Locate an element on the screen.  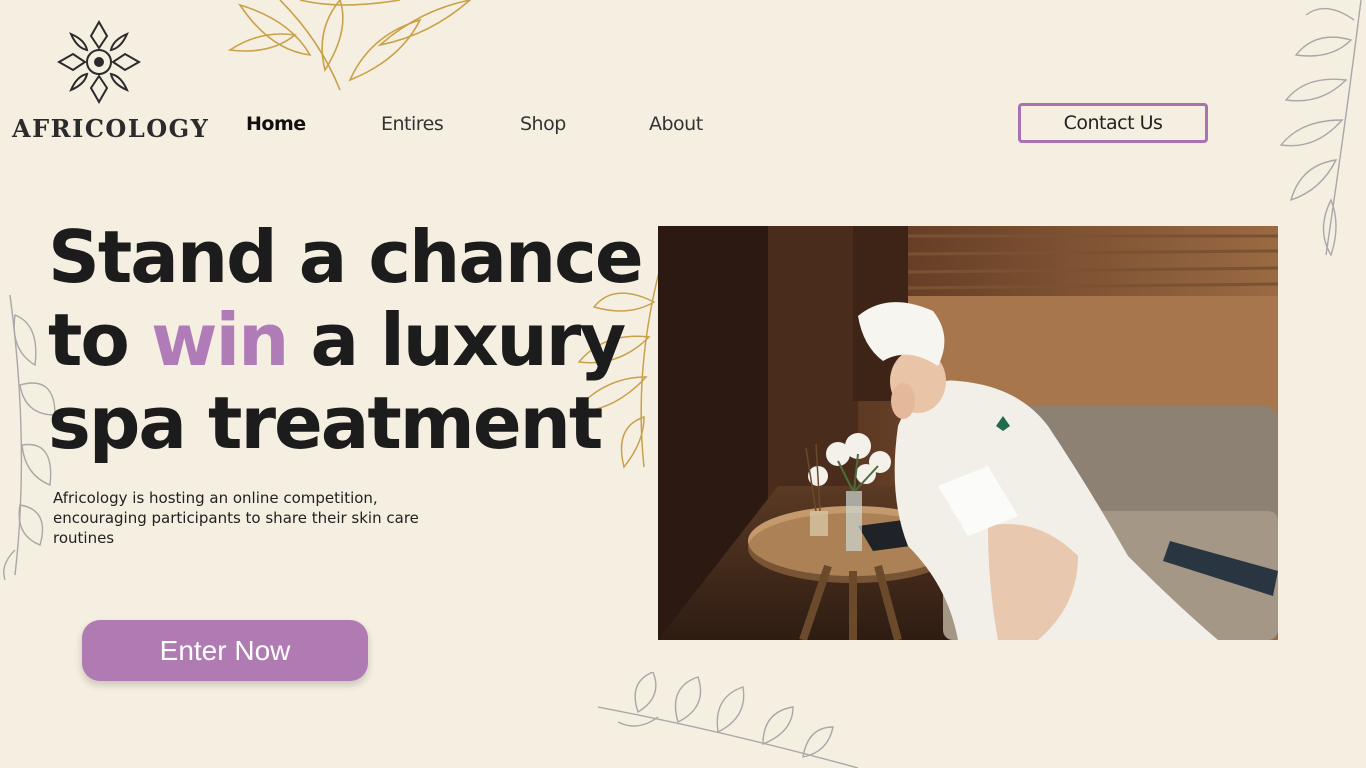
gold-leaf-top-decoration is located at coordinates (340, 47).